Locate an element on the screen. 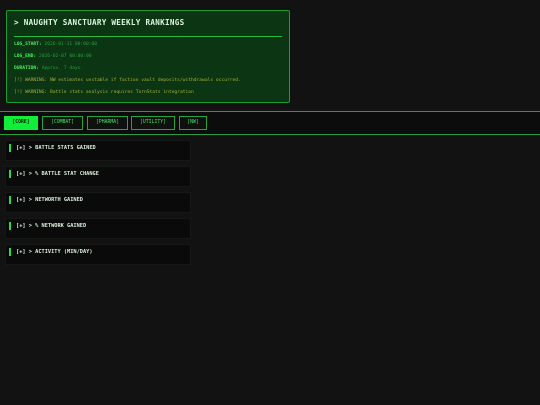 The width and height of the screenshot is (540, 405). tab-core: [CORE] is located at coordinates (21, 123).